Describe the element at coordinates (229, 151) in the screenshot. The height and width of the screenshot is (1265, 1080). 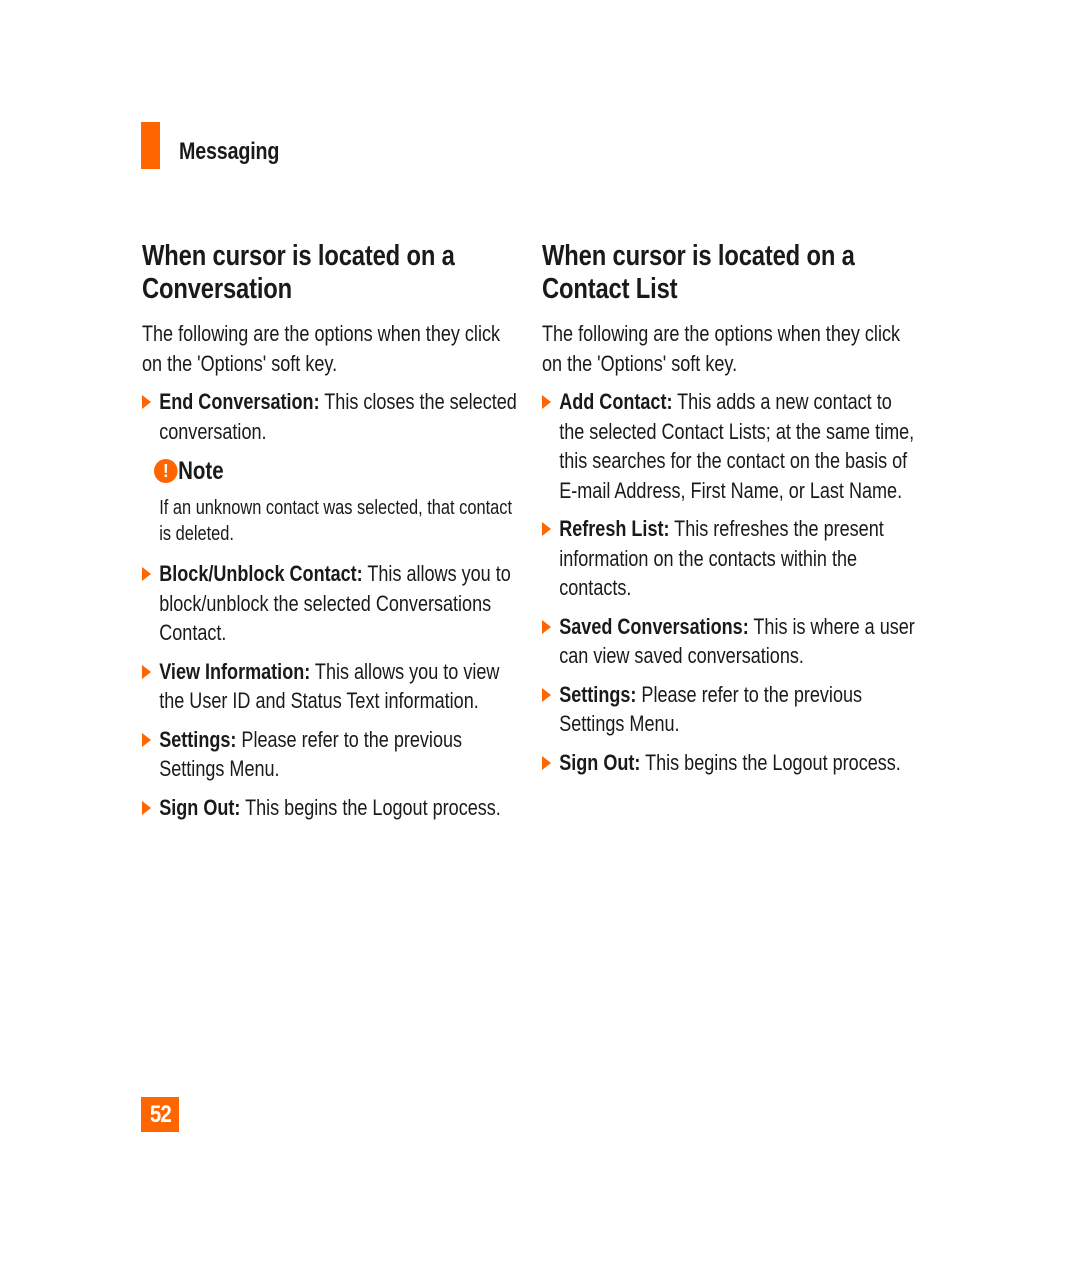
I see `section-title: Messaging` at that location.